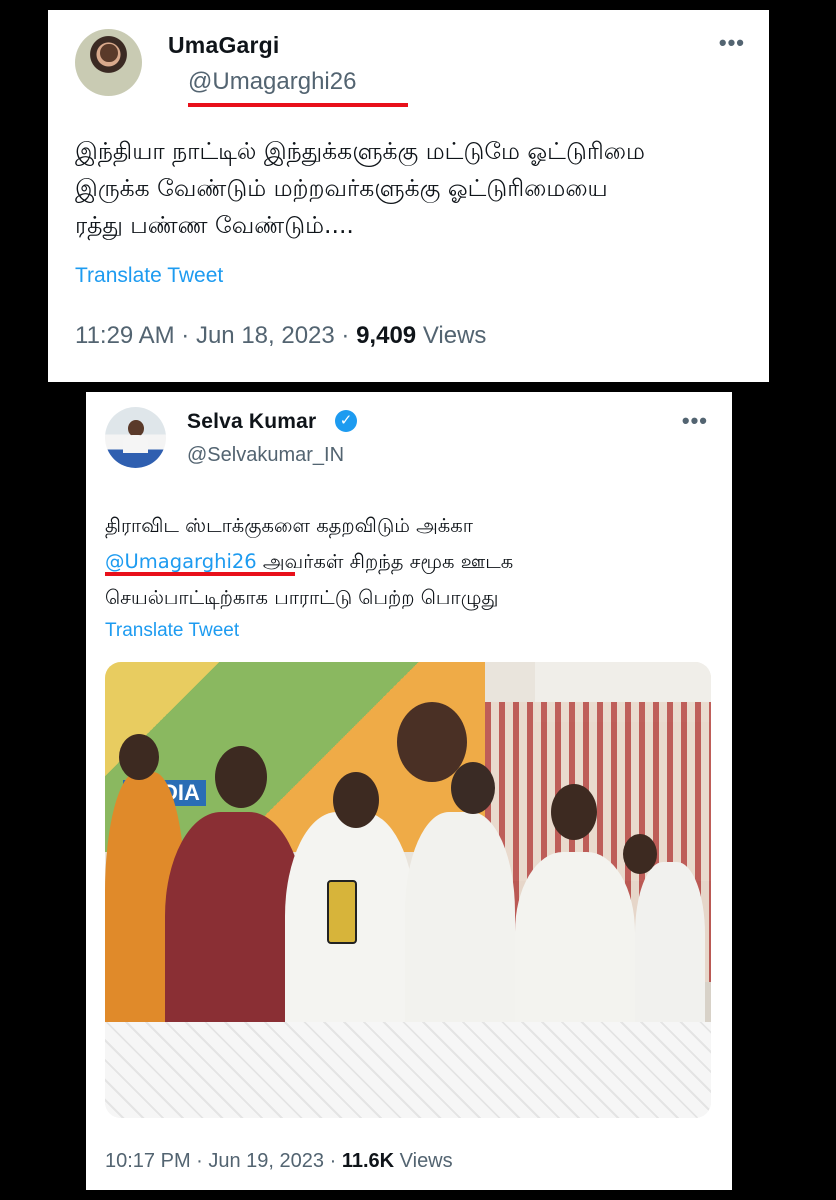 Image resolution: width=836 pixels, height=1200 pixels. I want to click on tweet-timestamp: 10:17 PM · Jun 19, 2023 ·, so click(220, 1161).